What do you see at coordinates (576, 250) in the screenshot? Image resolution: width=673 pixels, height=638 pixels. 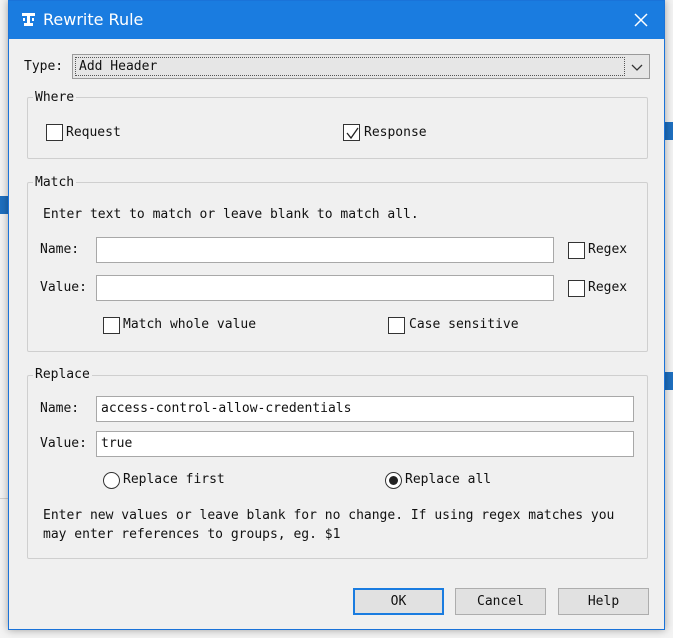 I see `match-name-regex-checkbox` at bounding box center [576, 250].